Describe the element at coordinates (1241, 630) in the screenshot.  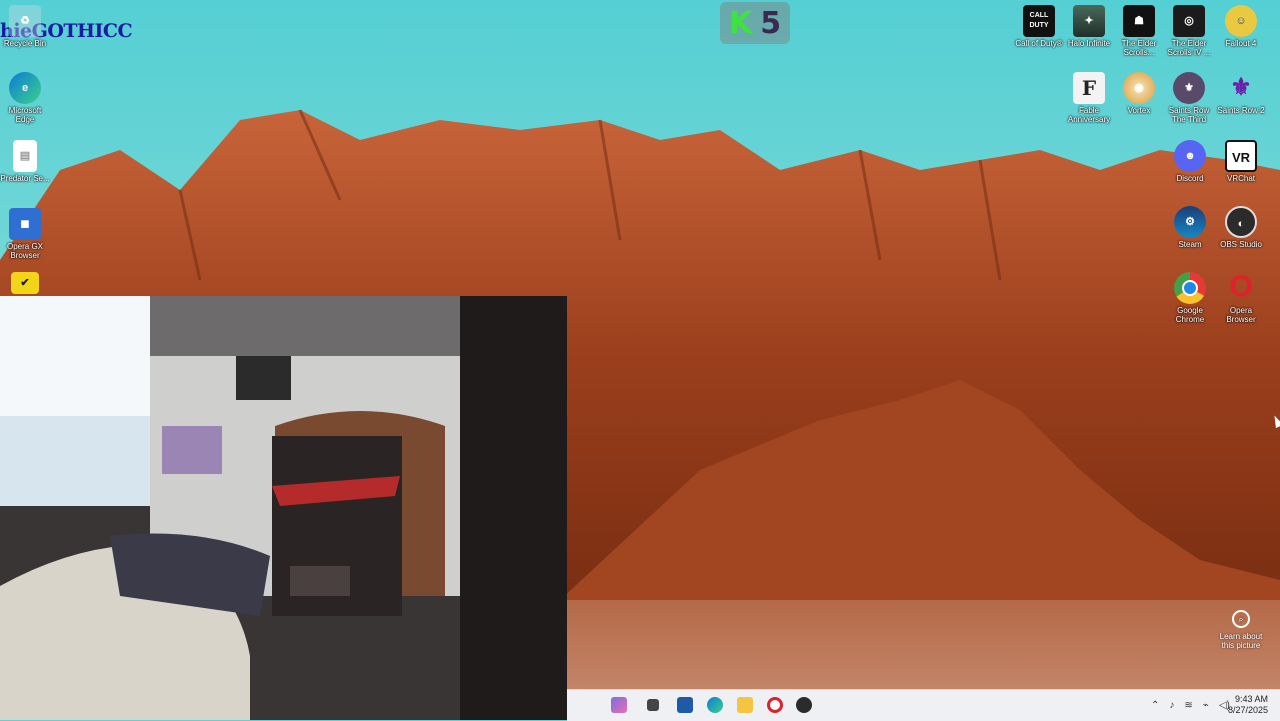
I see `learn-about-picture: ⌕ Learn about this picture` at that location.